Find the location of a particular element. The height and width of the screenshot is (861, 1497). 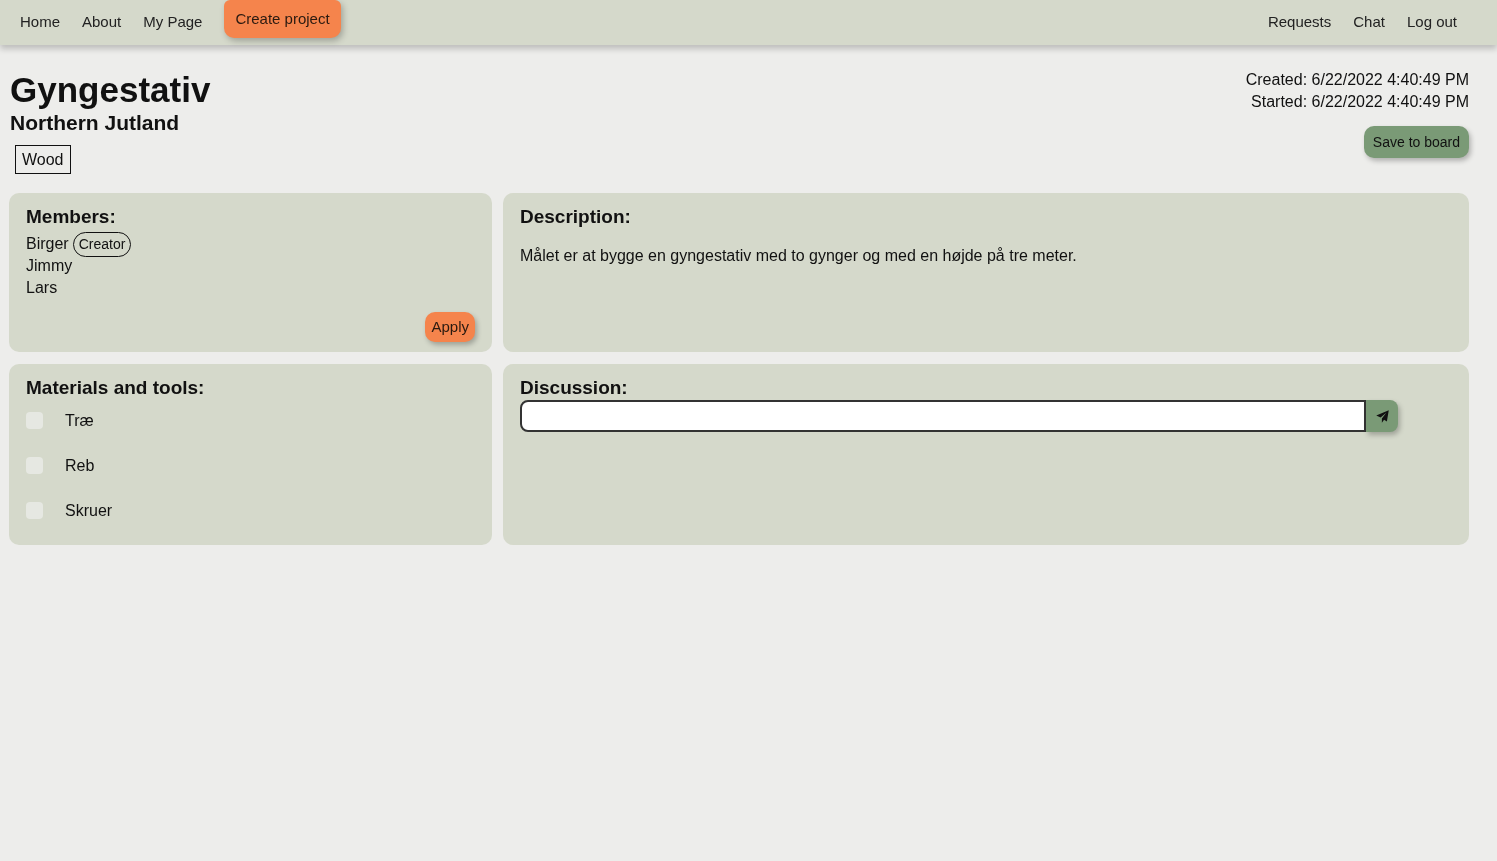

send-button is located at coordinates (1382, 416).